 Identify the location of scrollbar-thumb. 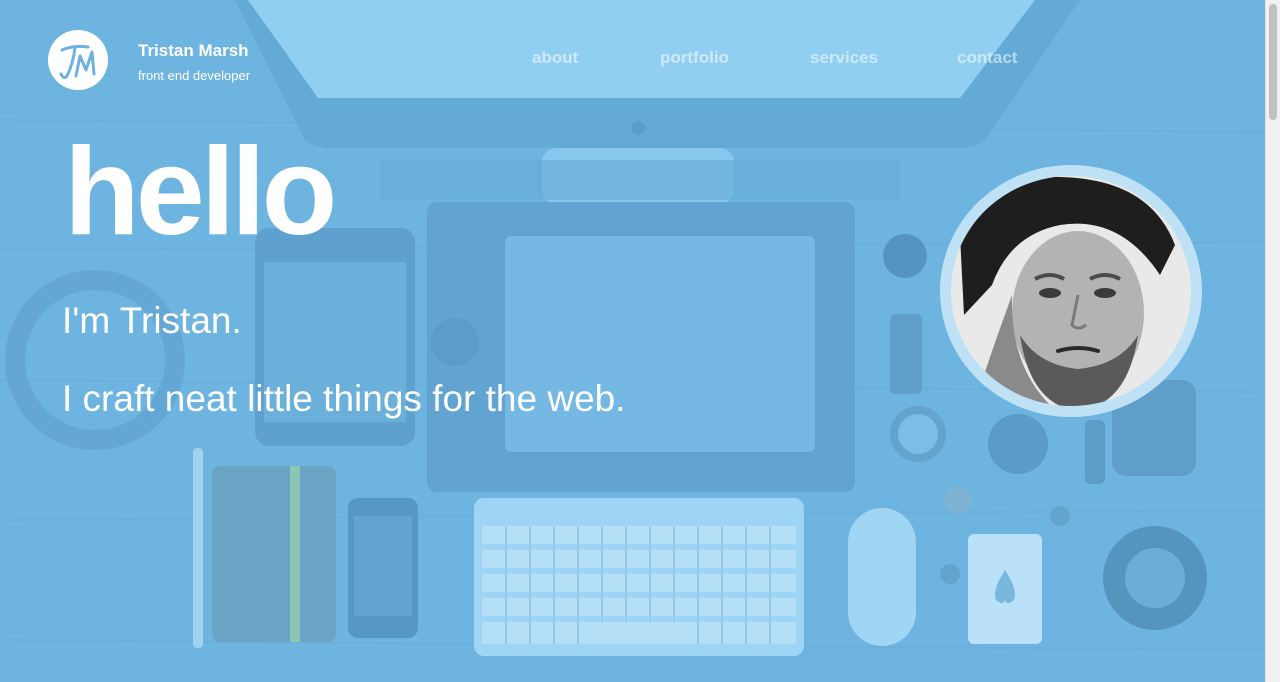
(1273, 62).